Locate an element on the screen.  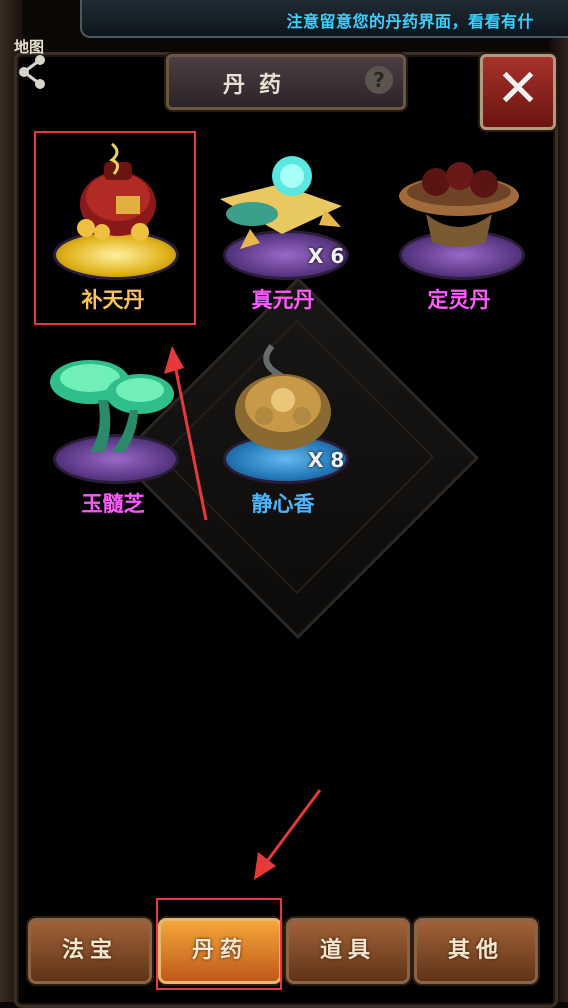
tab-qita: 其他 is located at coordinates (476, 951).